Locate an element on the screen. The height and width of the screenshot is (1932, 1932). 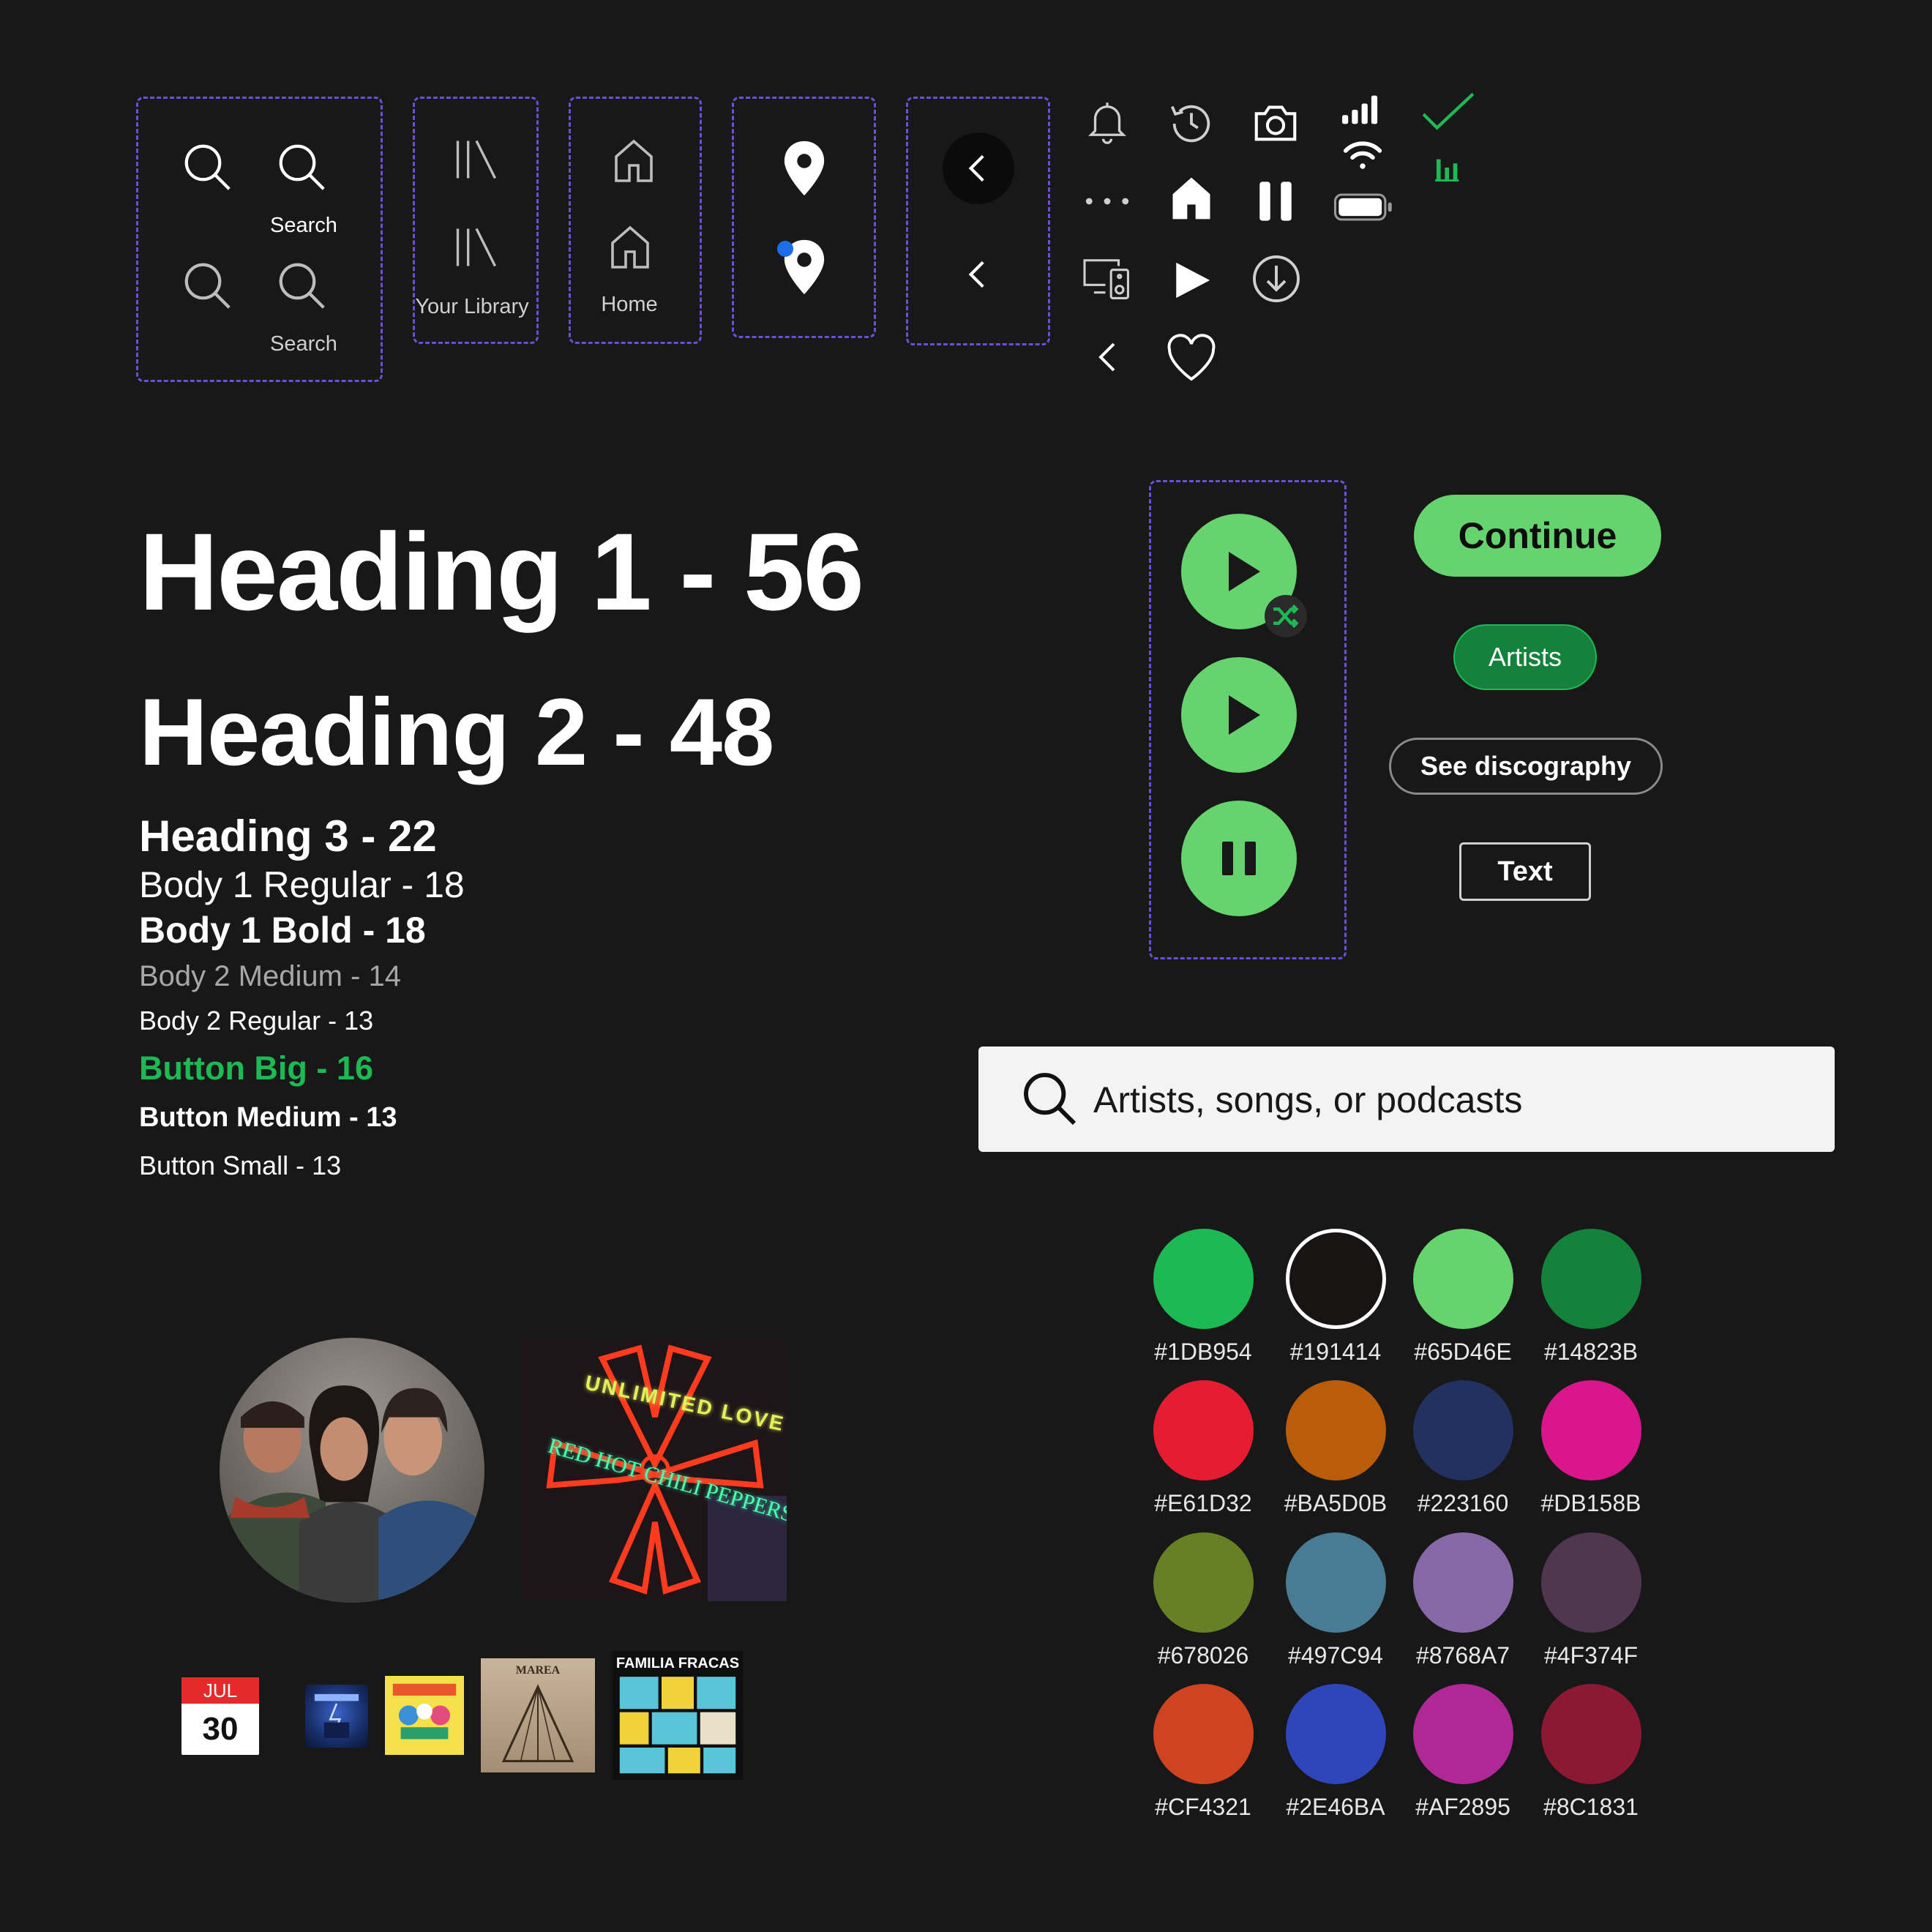
album-thumb-familia-title: FAMILIA FRACAS is located at coordinates (677, 1663).